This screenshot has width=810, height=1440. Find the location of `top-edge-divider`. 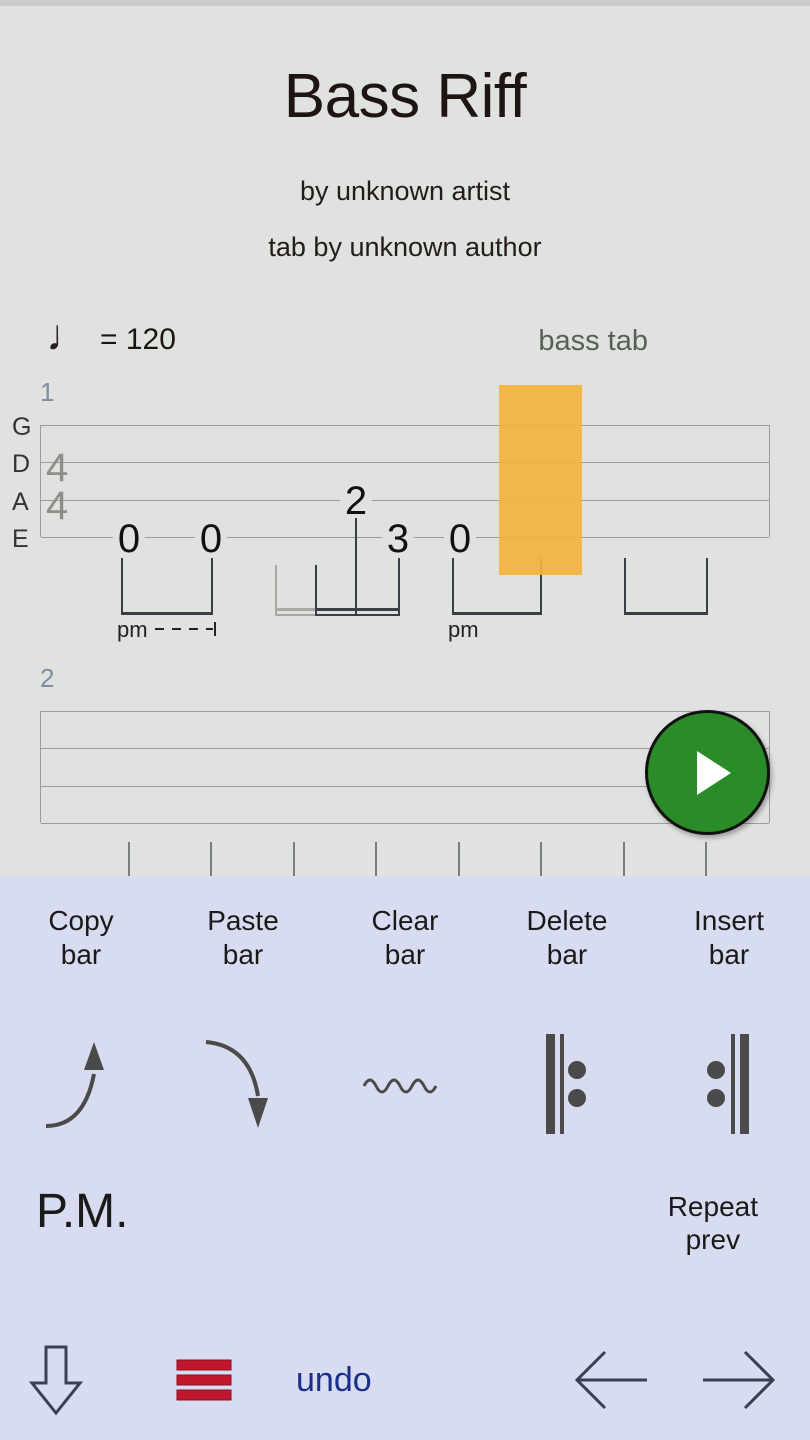

top-edge-divider is located at coordinates (405, 3).